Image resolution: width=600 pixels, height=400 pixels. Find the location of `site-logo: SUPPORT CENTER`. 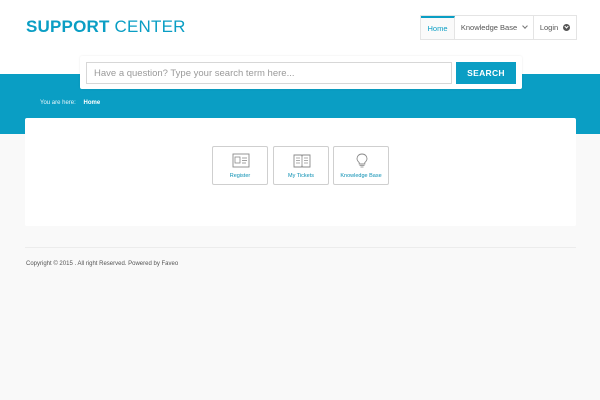

site-logo: SUPPORT CENTER is located at coordinates (106, 27).